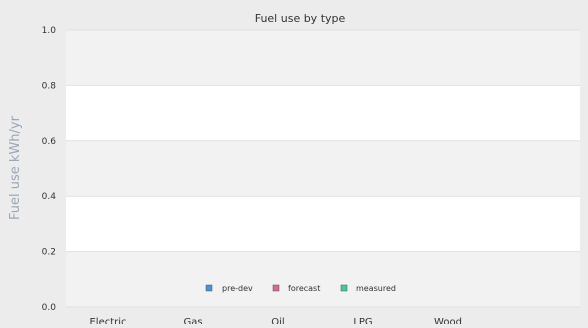  Describe the element at coordinates (49, 31) in the screenshot. I see `y-tick-label: 1.0` at that location.